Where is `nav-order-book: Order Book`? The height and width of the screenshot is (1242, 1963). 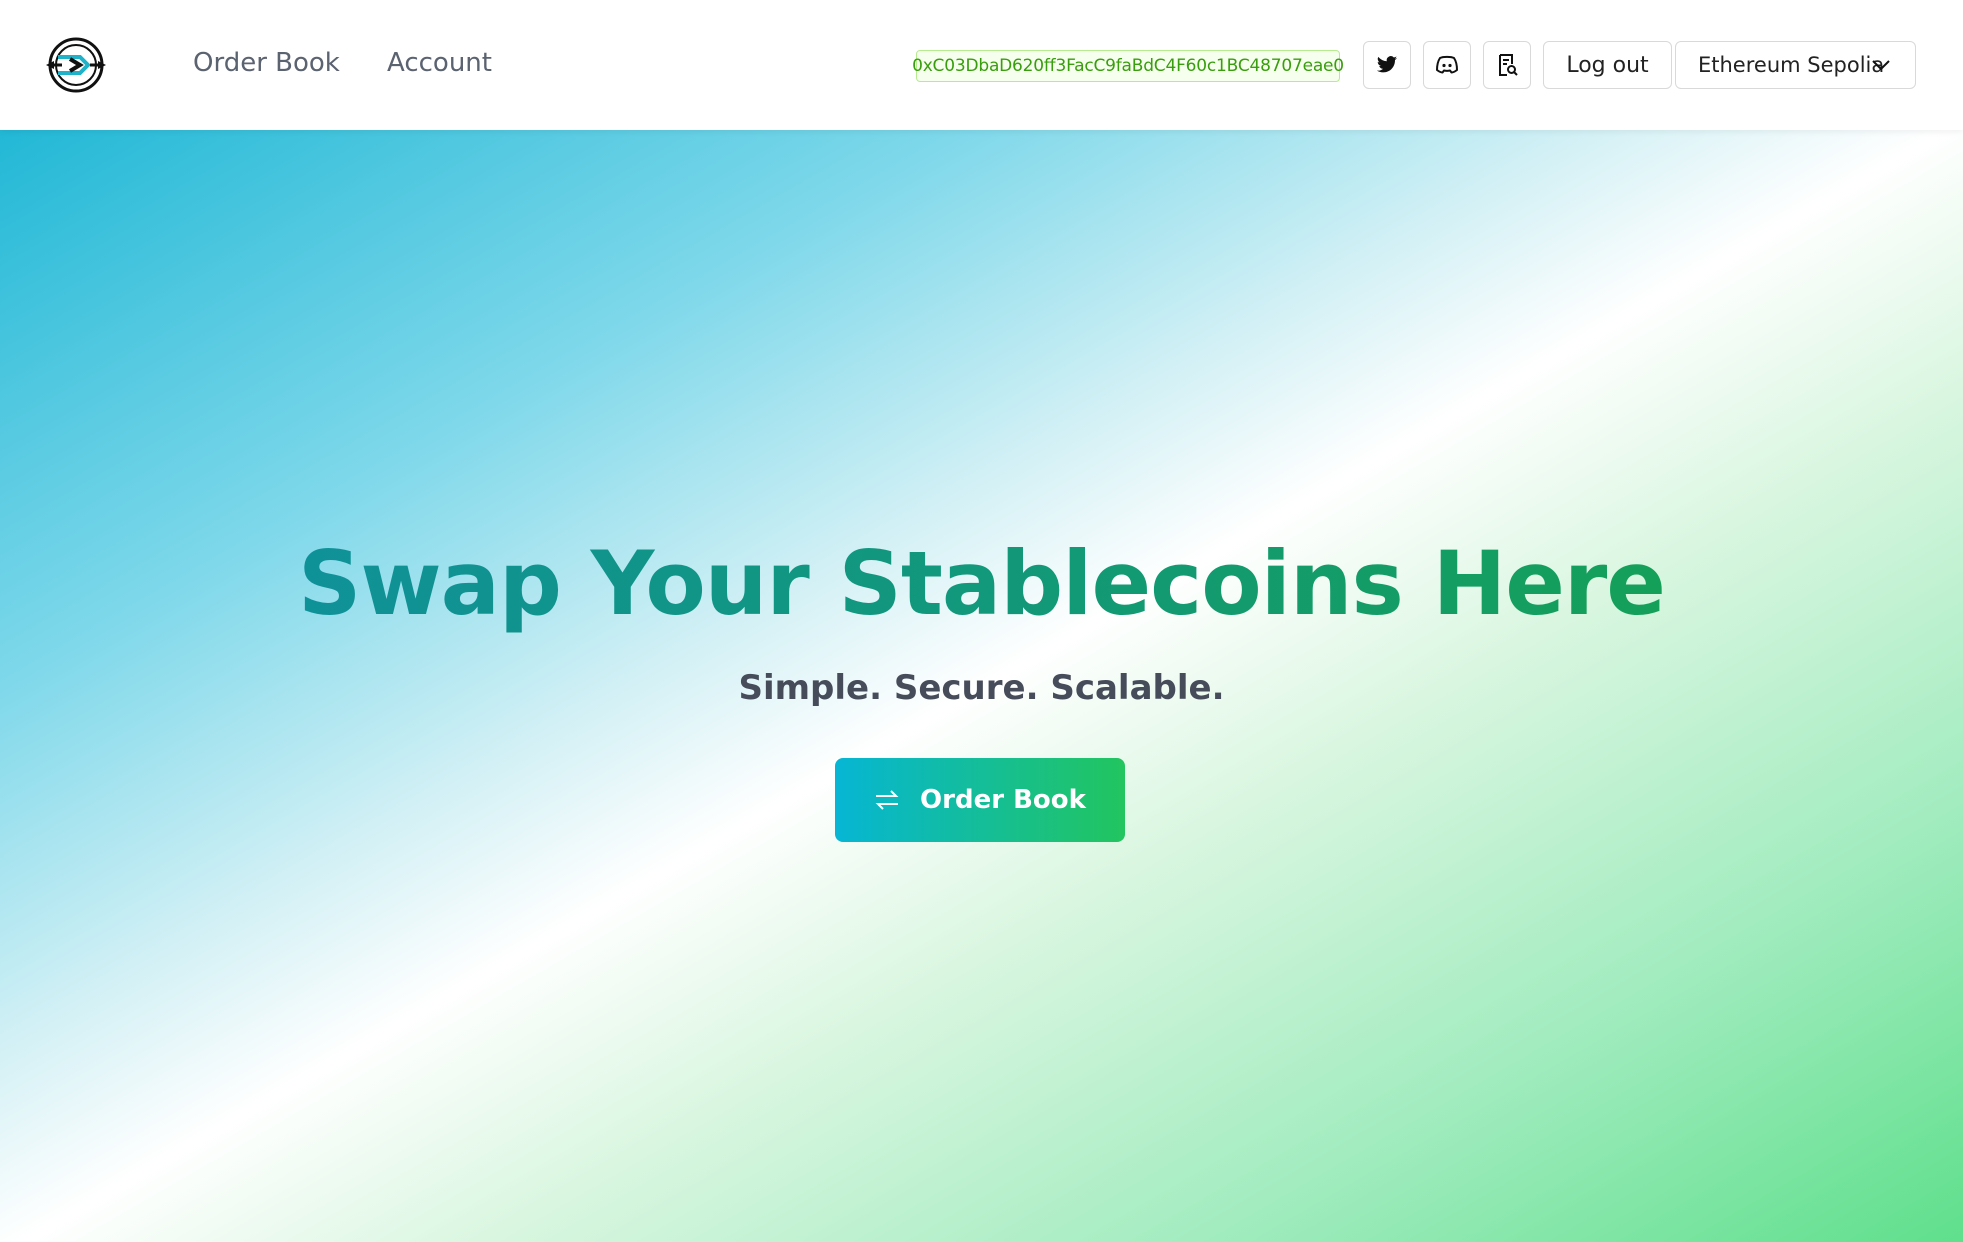 nav-order-book: Order Book is located at coordinates (266, 63).